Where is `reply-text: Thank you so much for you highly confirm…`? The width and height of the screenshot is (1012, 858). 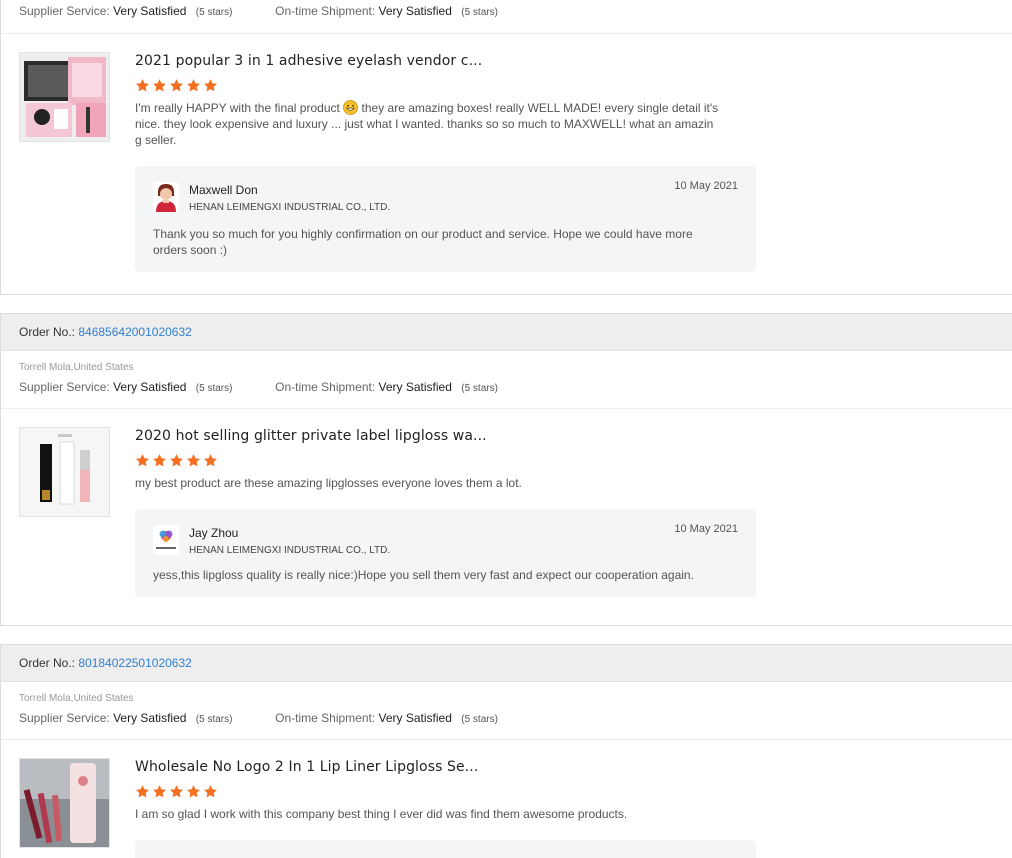 reply-text: Thank you so much for you highly confirm… is located at coordinates (423, 242).